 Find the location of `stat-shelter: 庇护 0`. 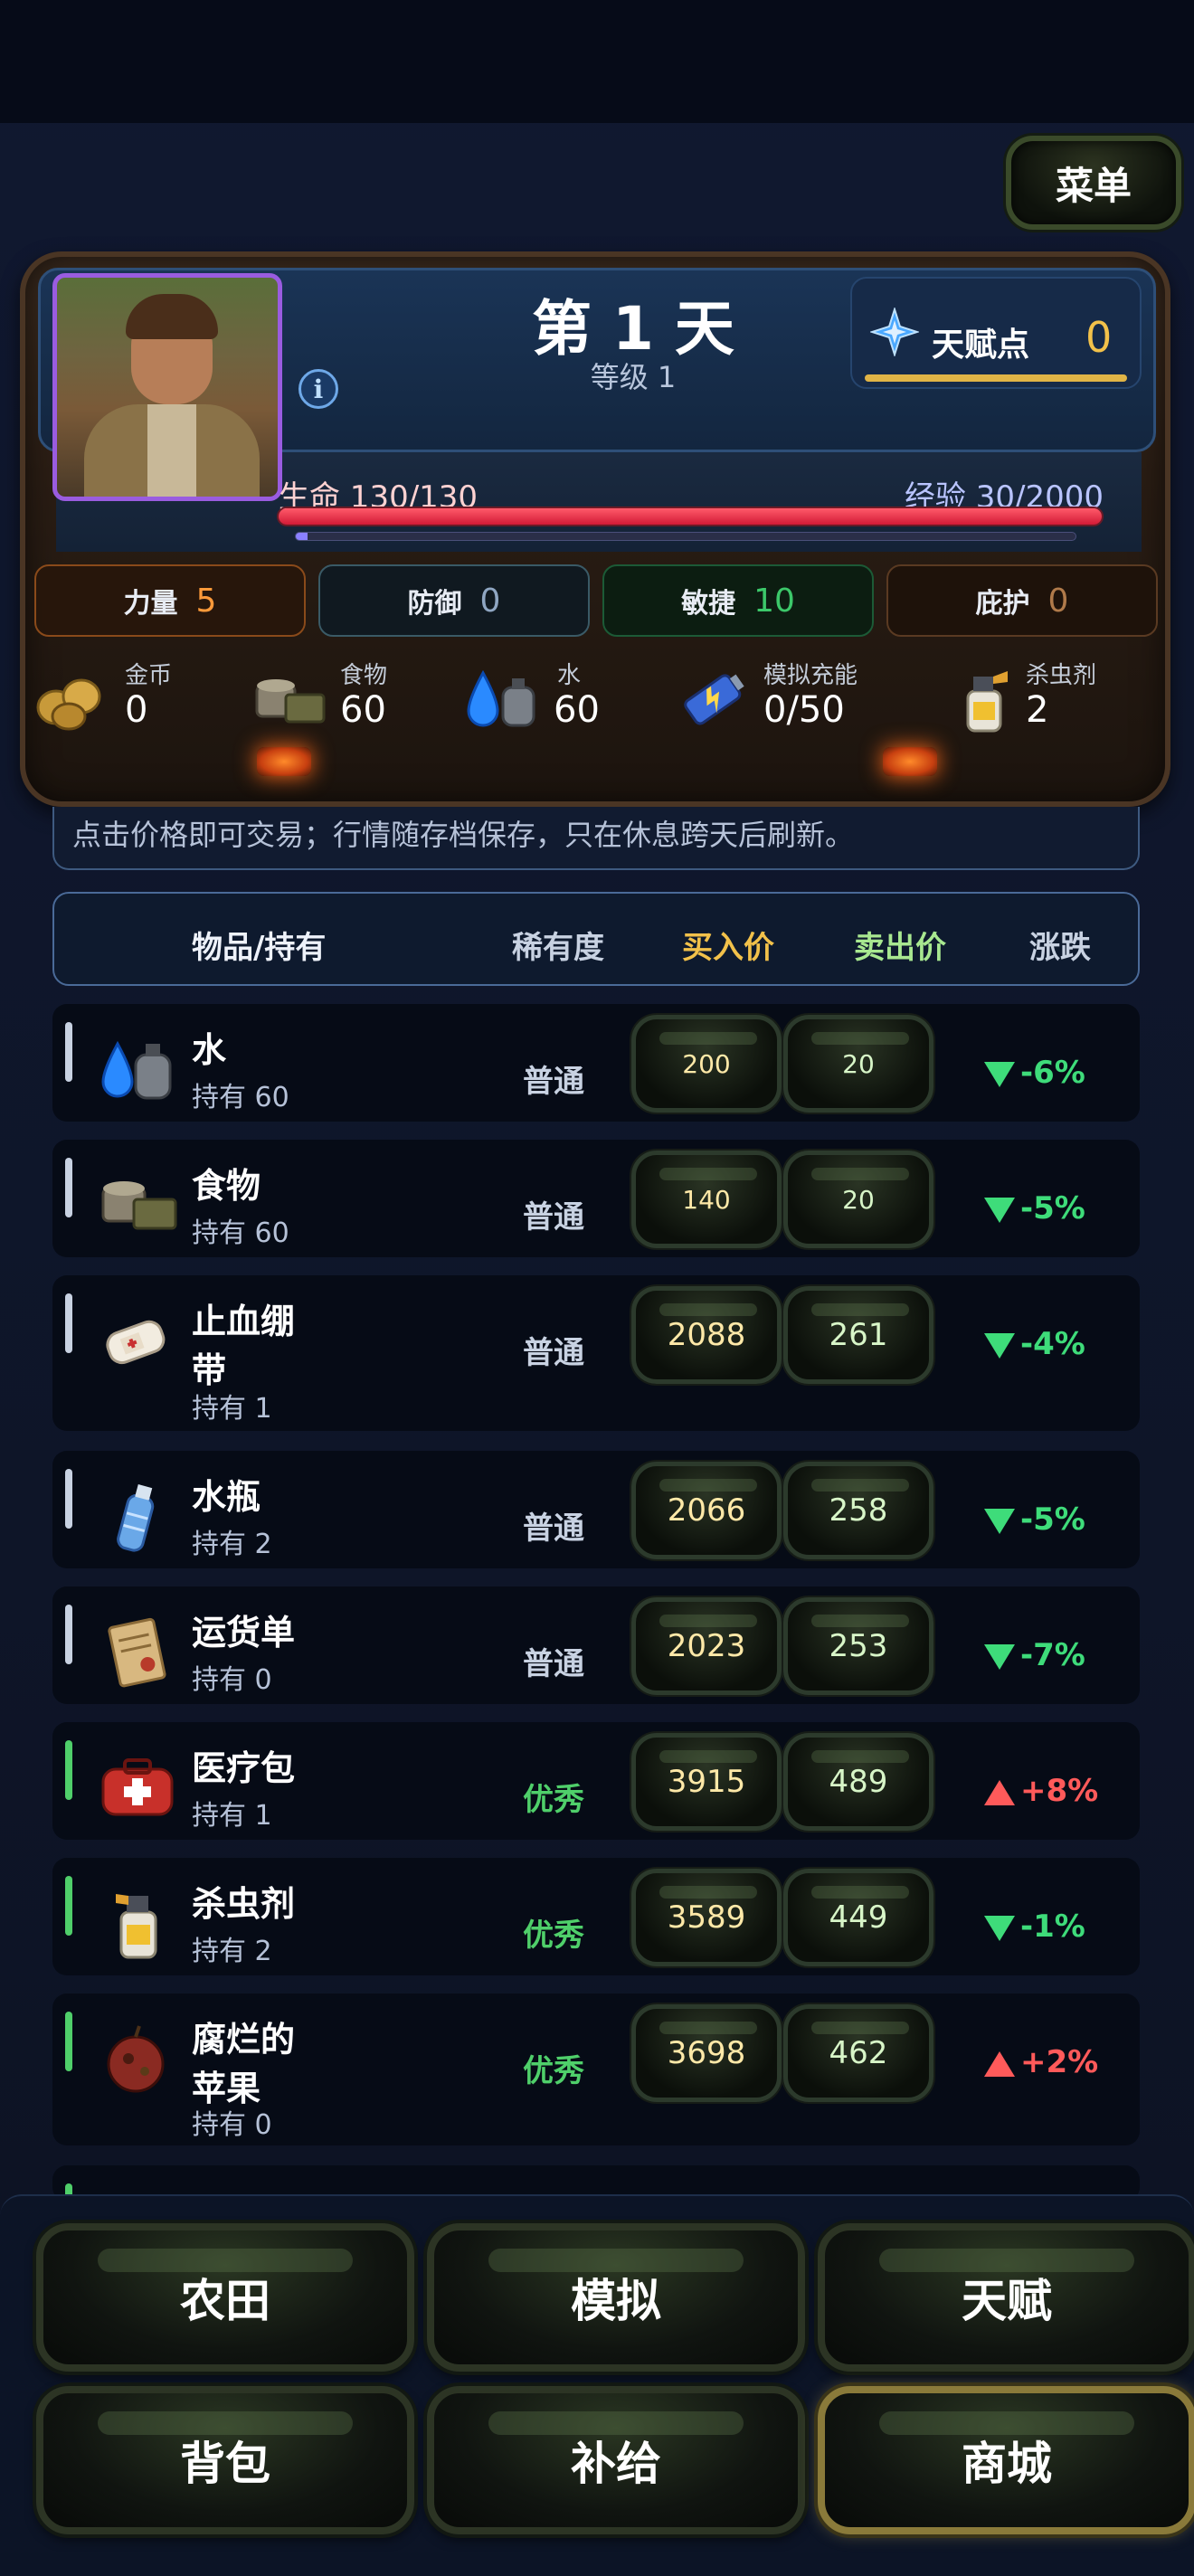

stat-shelter: 庇护 0 is located at coordinates (1022, 600).